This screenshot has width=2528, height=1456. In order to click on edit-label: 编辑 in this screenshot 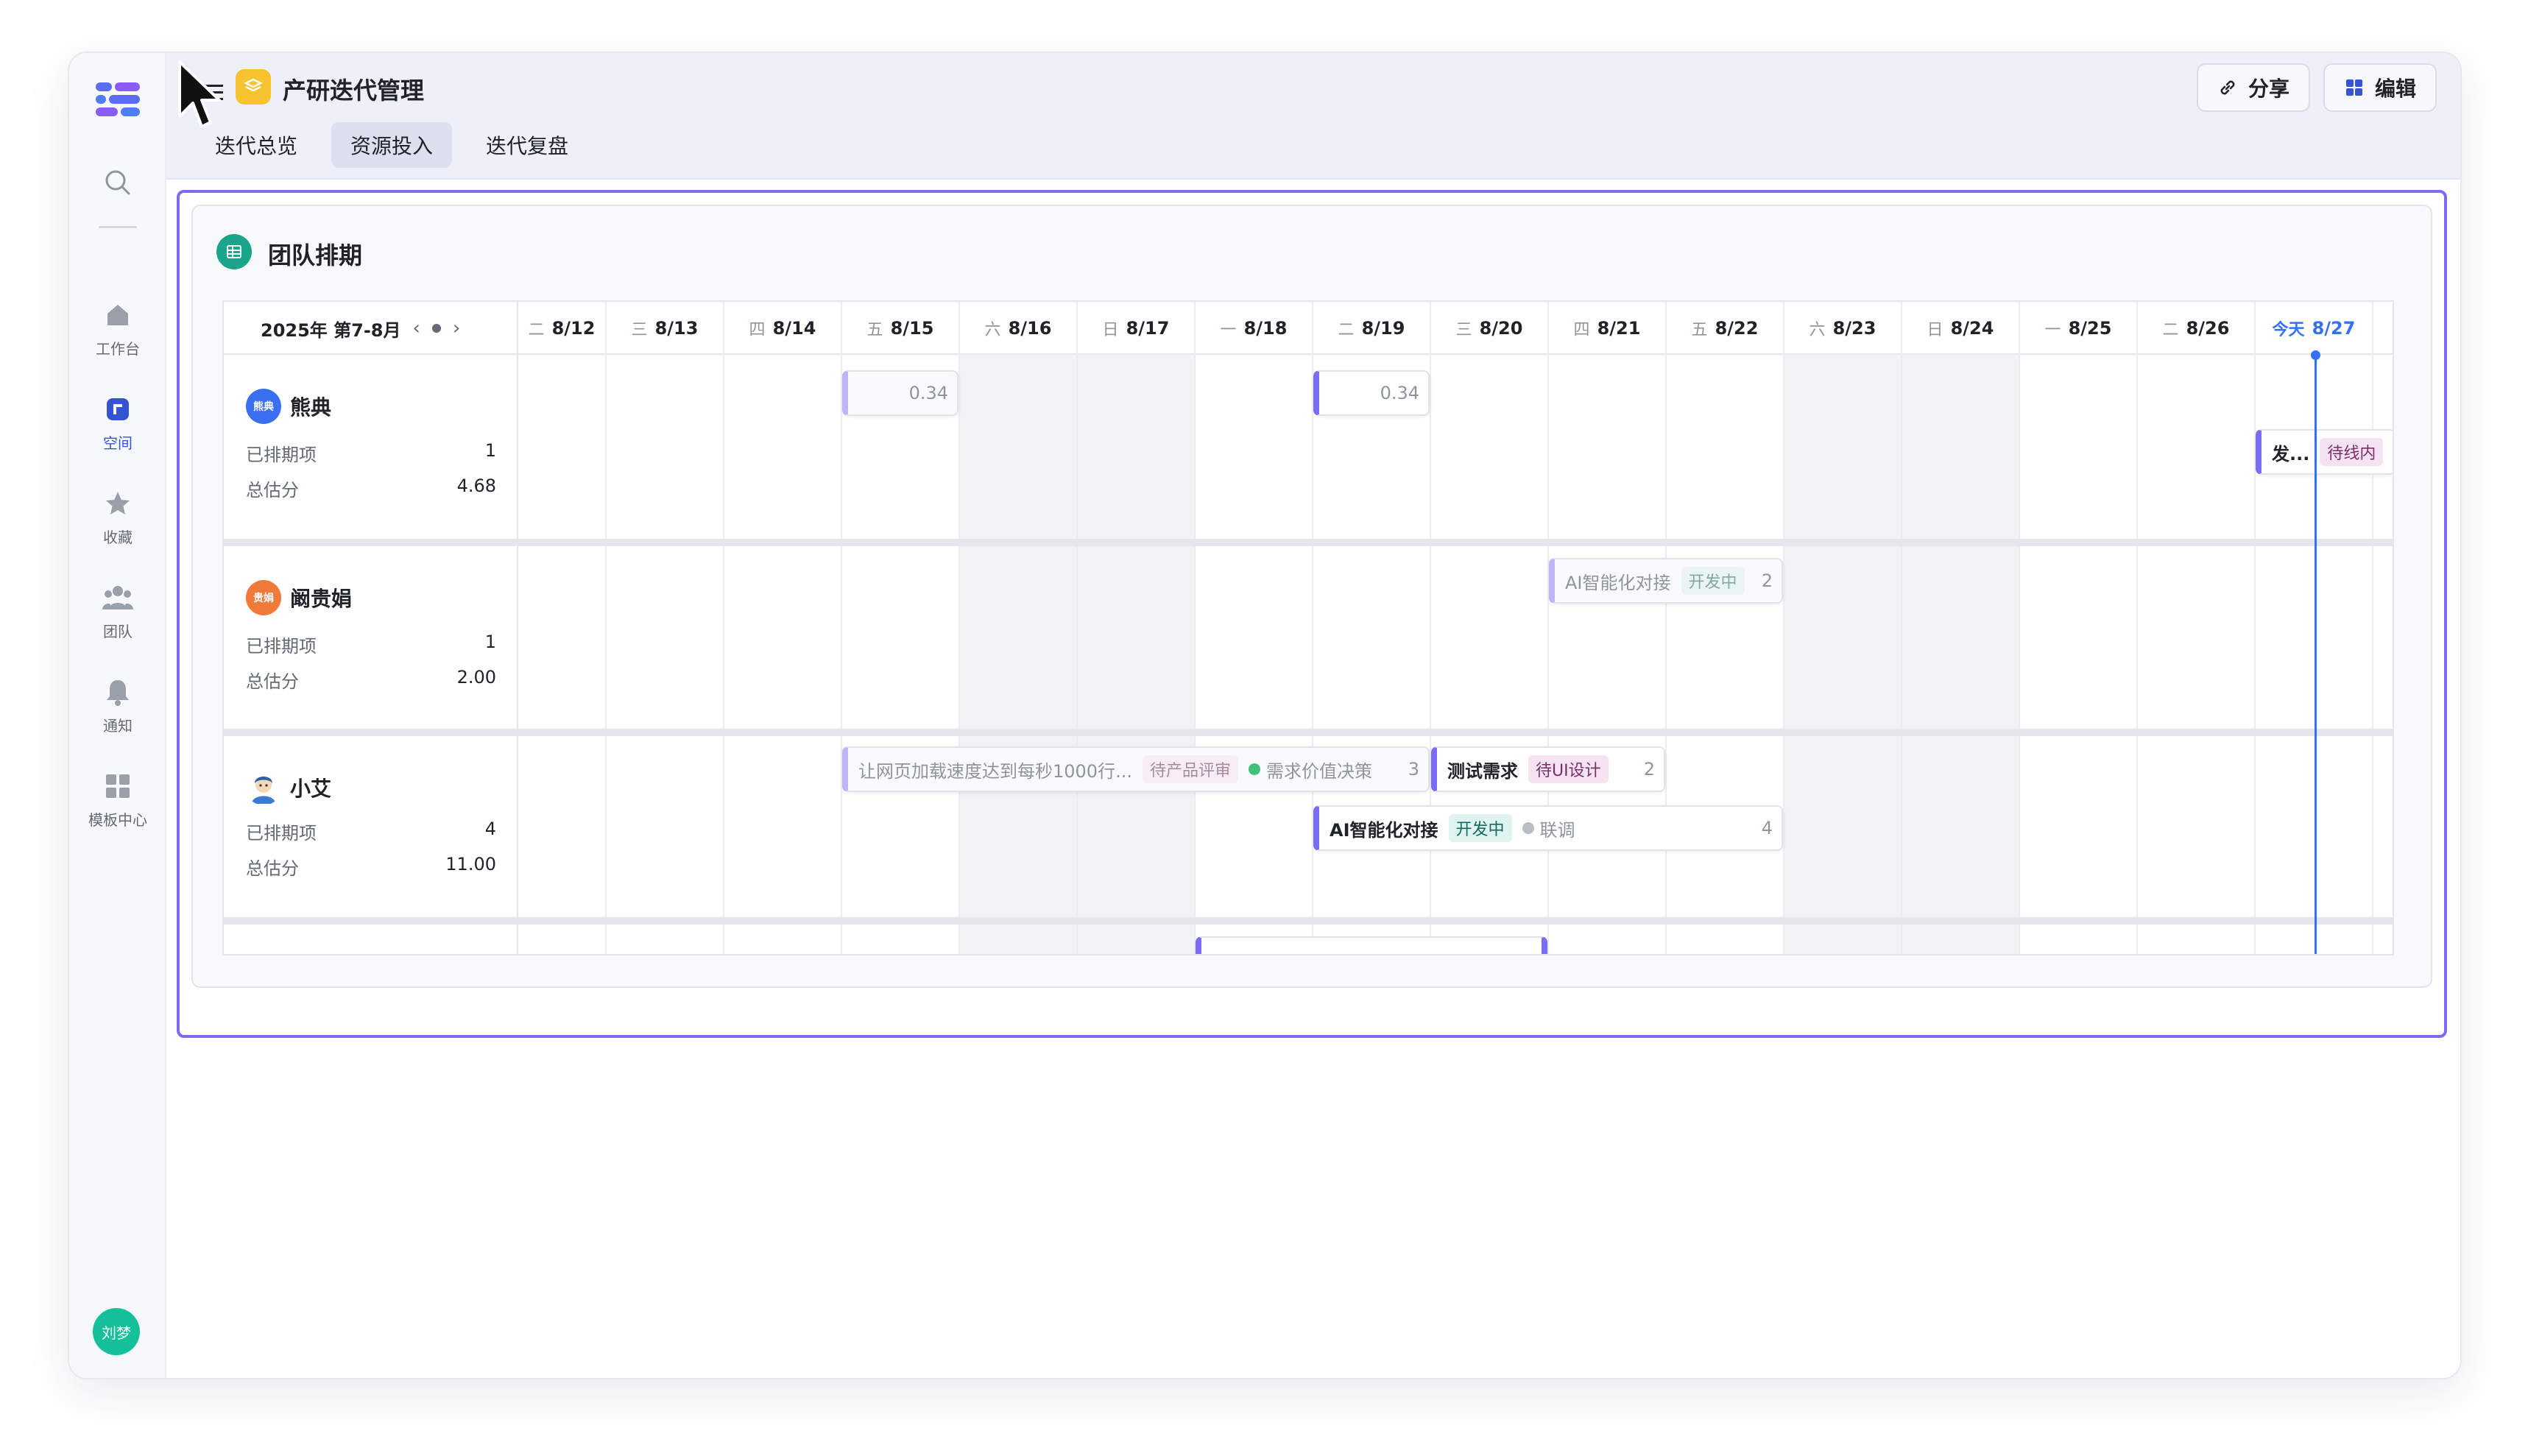, I will do `click(2395, 89)`.